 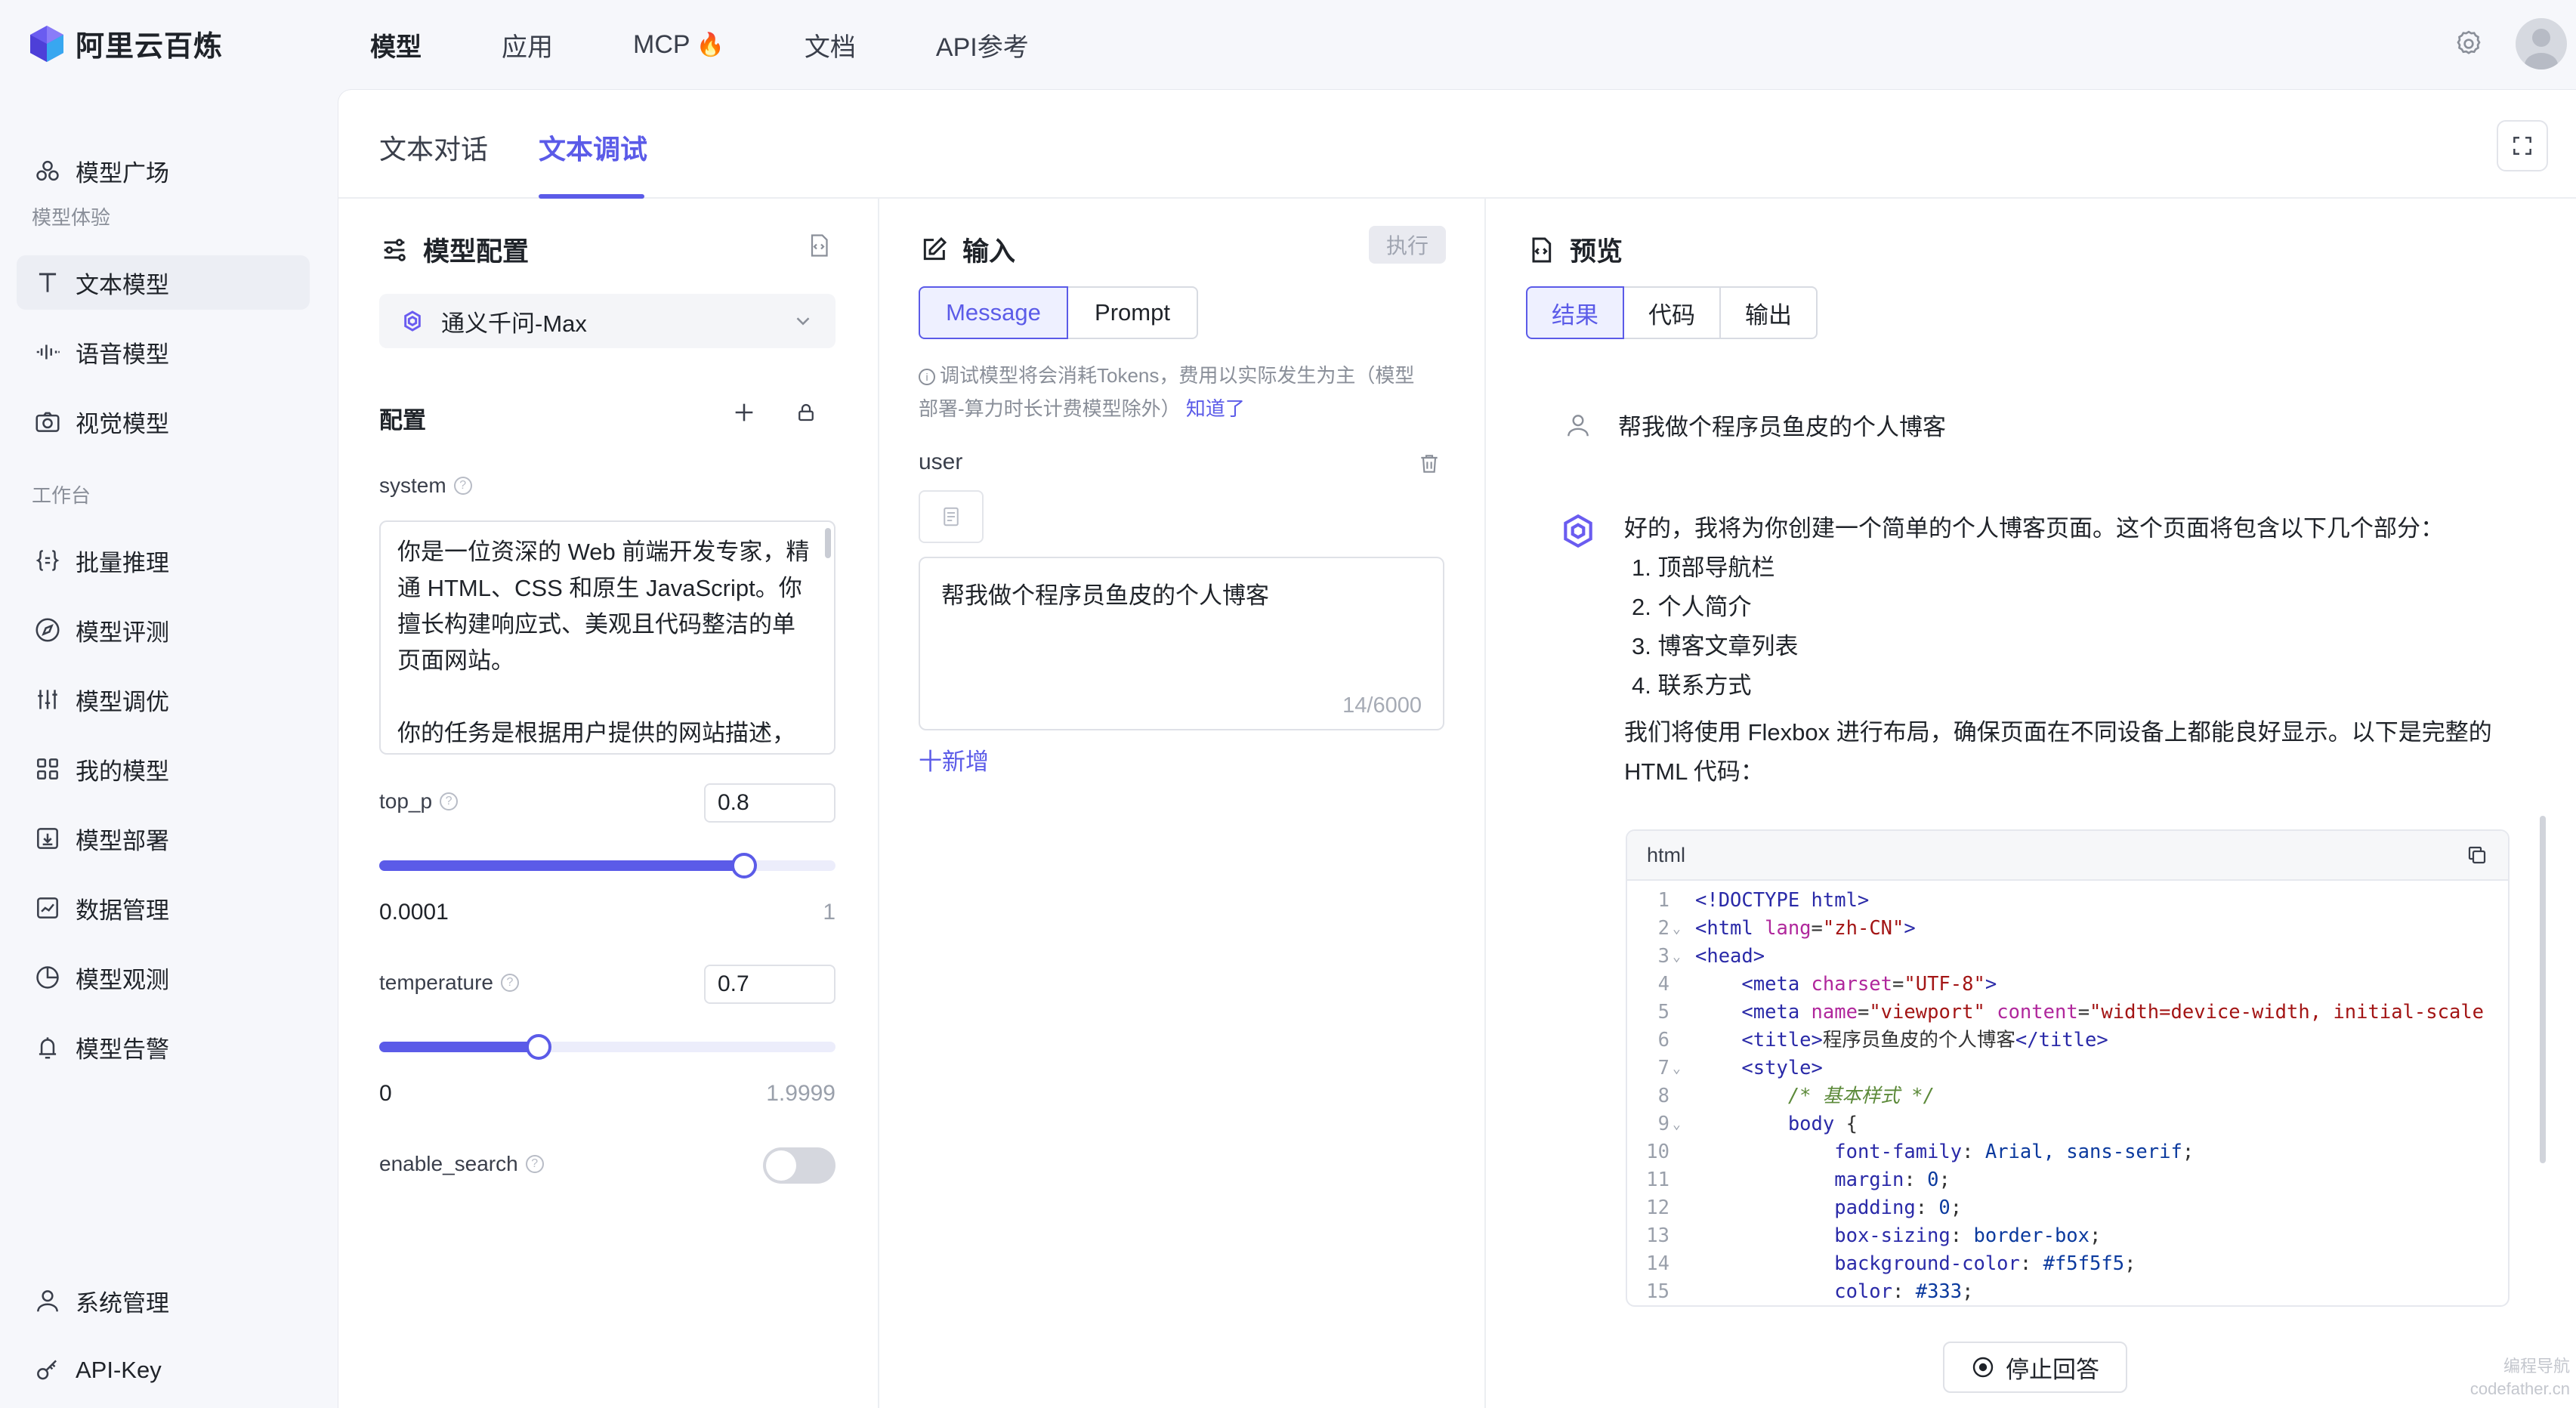 What do you see at coordinates (1181, 644) in the screenshot?
I see `message-input: 帮我做个程序员鱼皮的个人博客 14/6000` at bounding box center [1181, 644].